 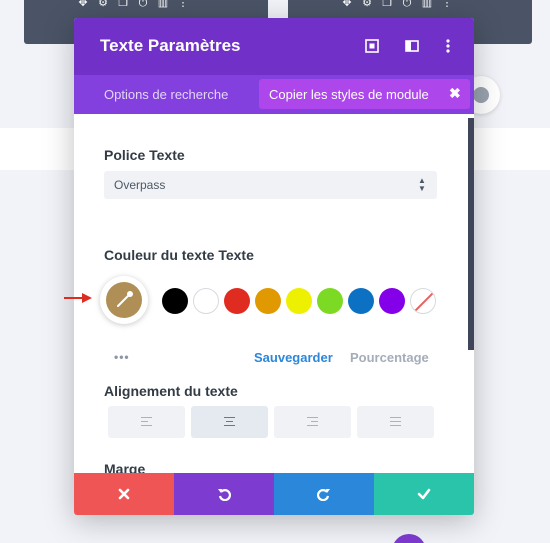 I want to click on align-justify-button, so click(x=395, y=422).